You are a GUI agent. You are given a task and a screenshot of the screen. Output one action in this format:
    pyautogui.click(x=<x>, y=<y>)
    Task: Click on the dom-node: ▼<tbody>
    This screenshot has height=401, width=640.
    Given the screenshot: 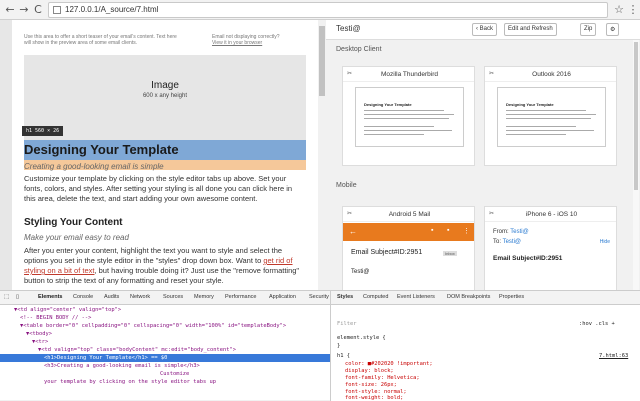 What is the action you would take?
    pyautogui.click(x=26, y=334)
    